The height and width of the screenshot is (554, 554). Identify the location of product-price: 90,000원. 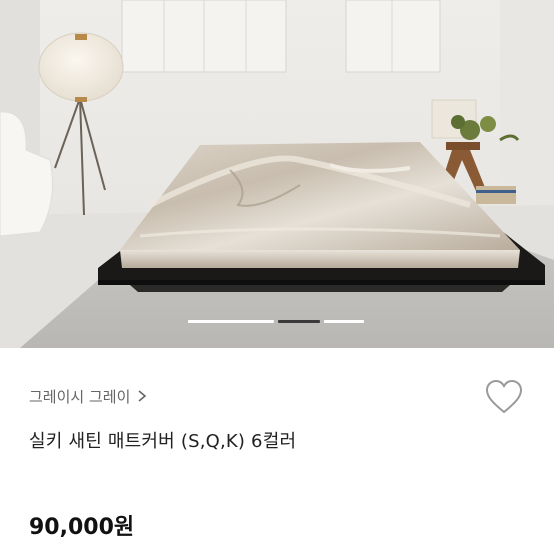
(82, 527).